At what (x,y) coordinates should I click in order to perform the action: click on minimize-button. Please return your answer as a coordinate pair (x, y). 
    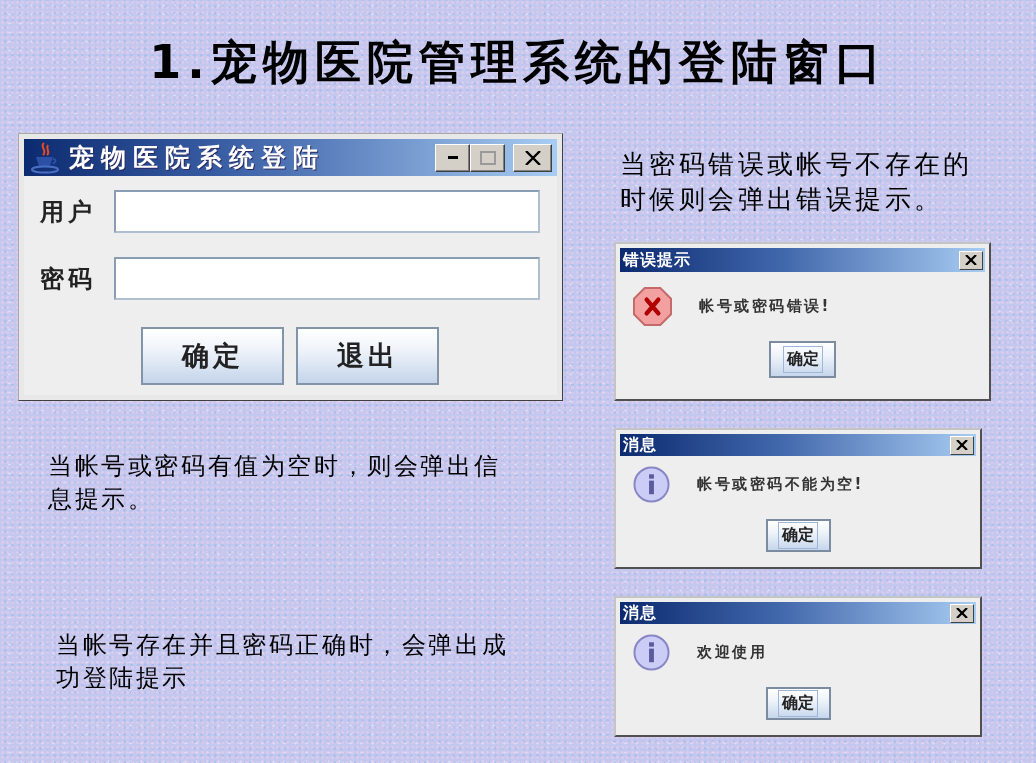
    Looking at the image, I should click on (452, 157).